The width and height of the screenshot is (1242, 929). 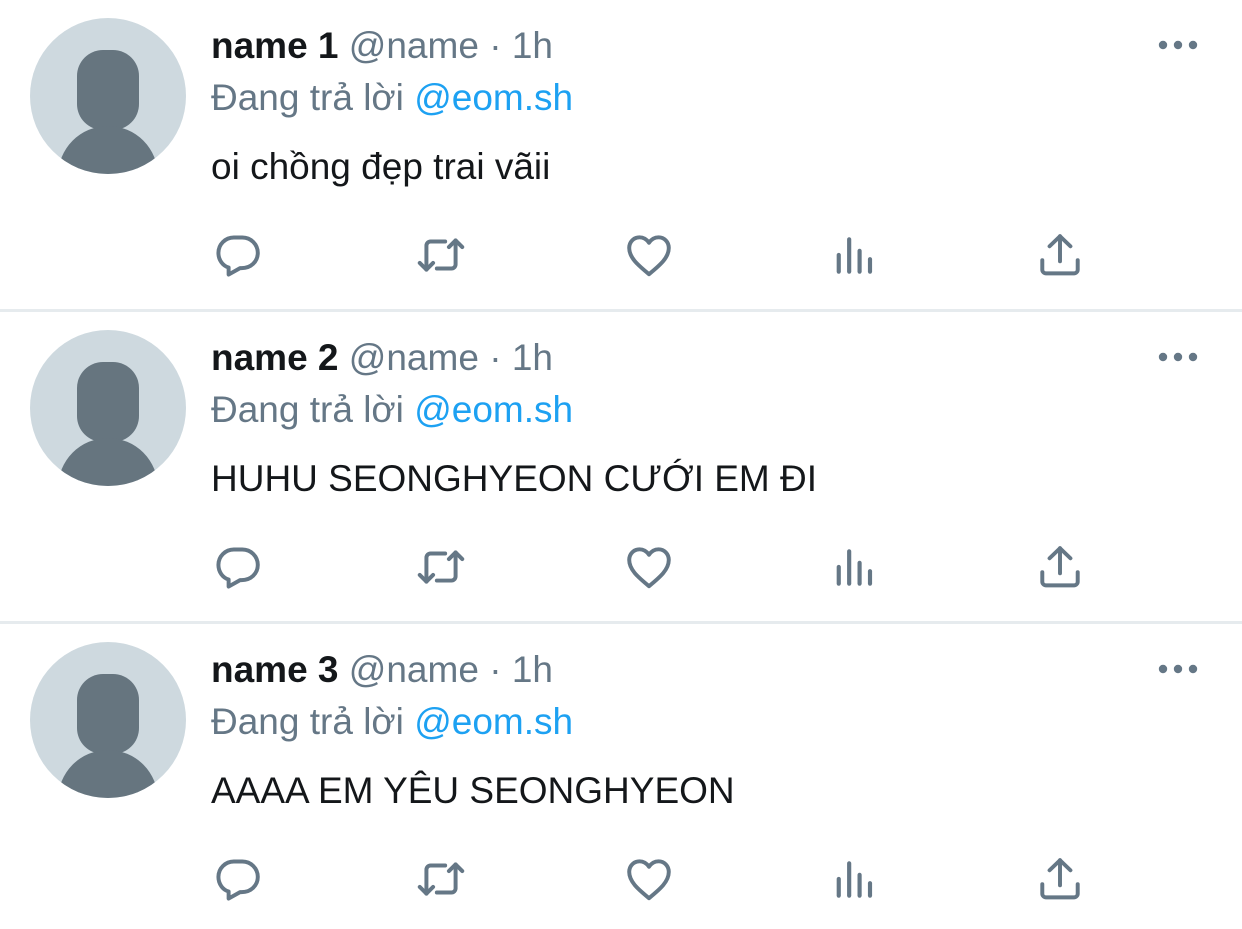 I want to click on tweet-header: name 2 @name · 1h, so click(x=382, y=358).